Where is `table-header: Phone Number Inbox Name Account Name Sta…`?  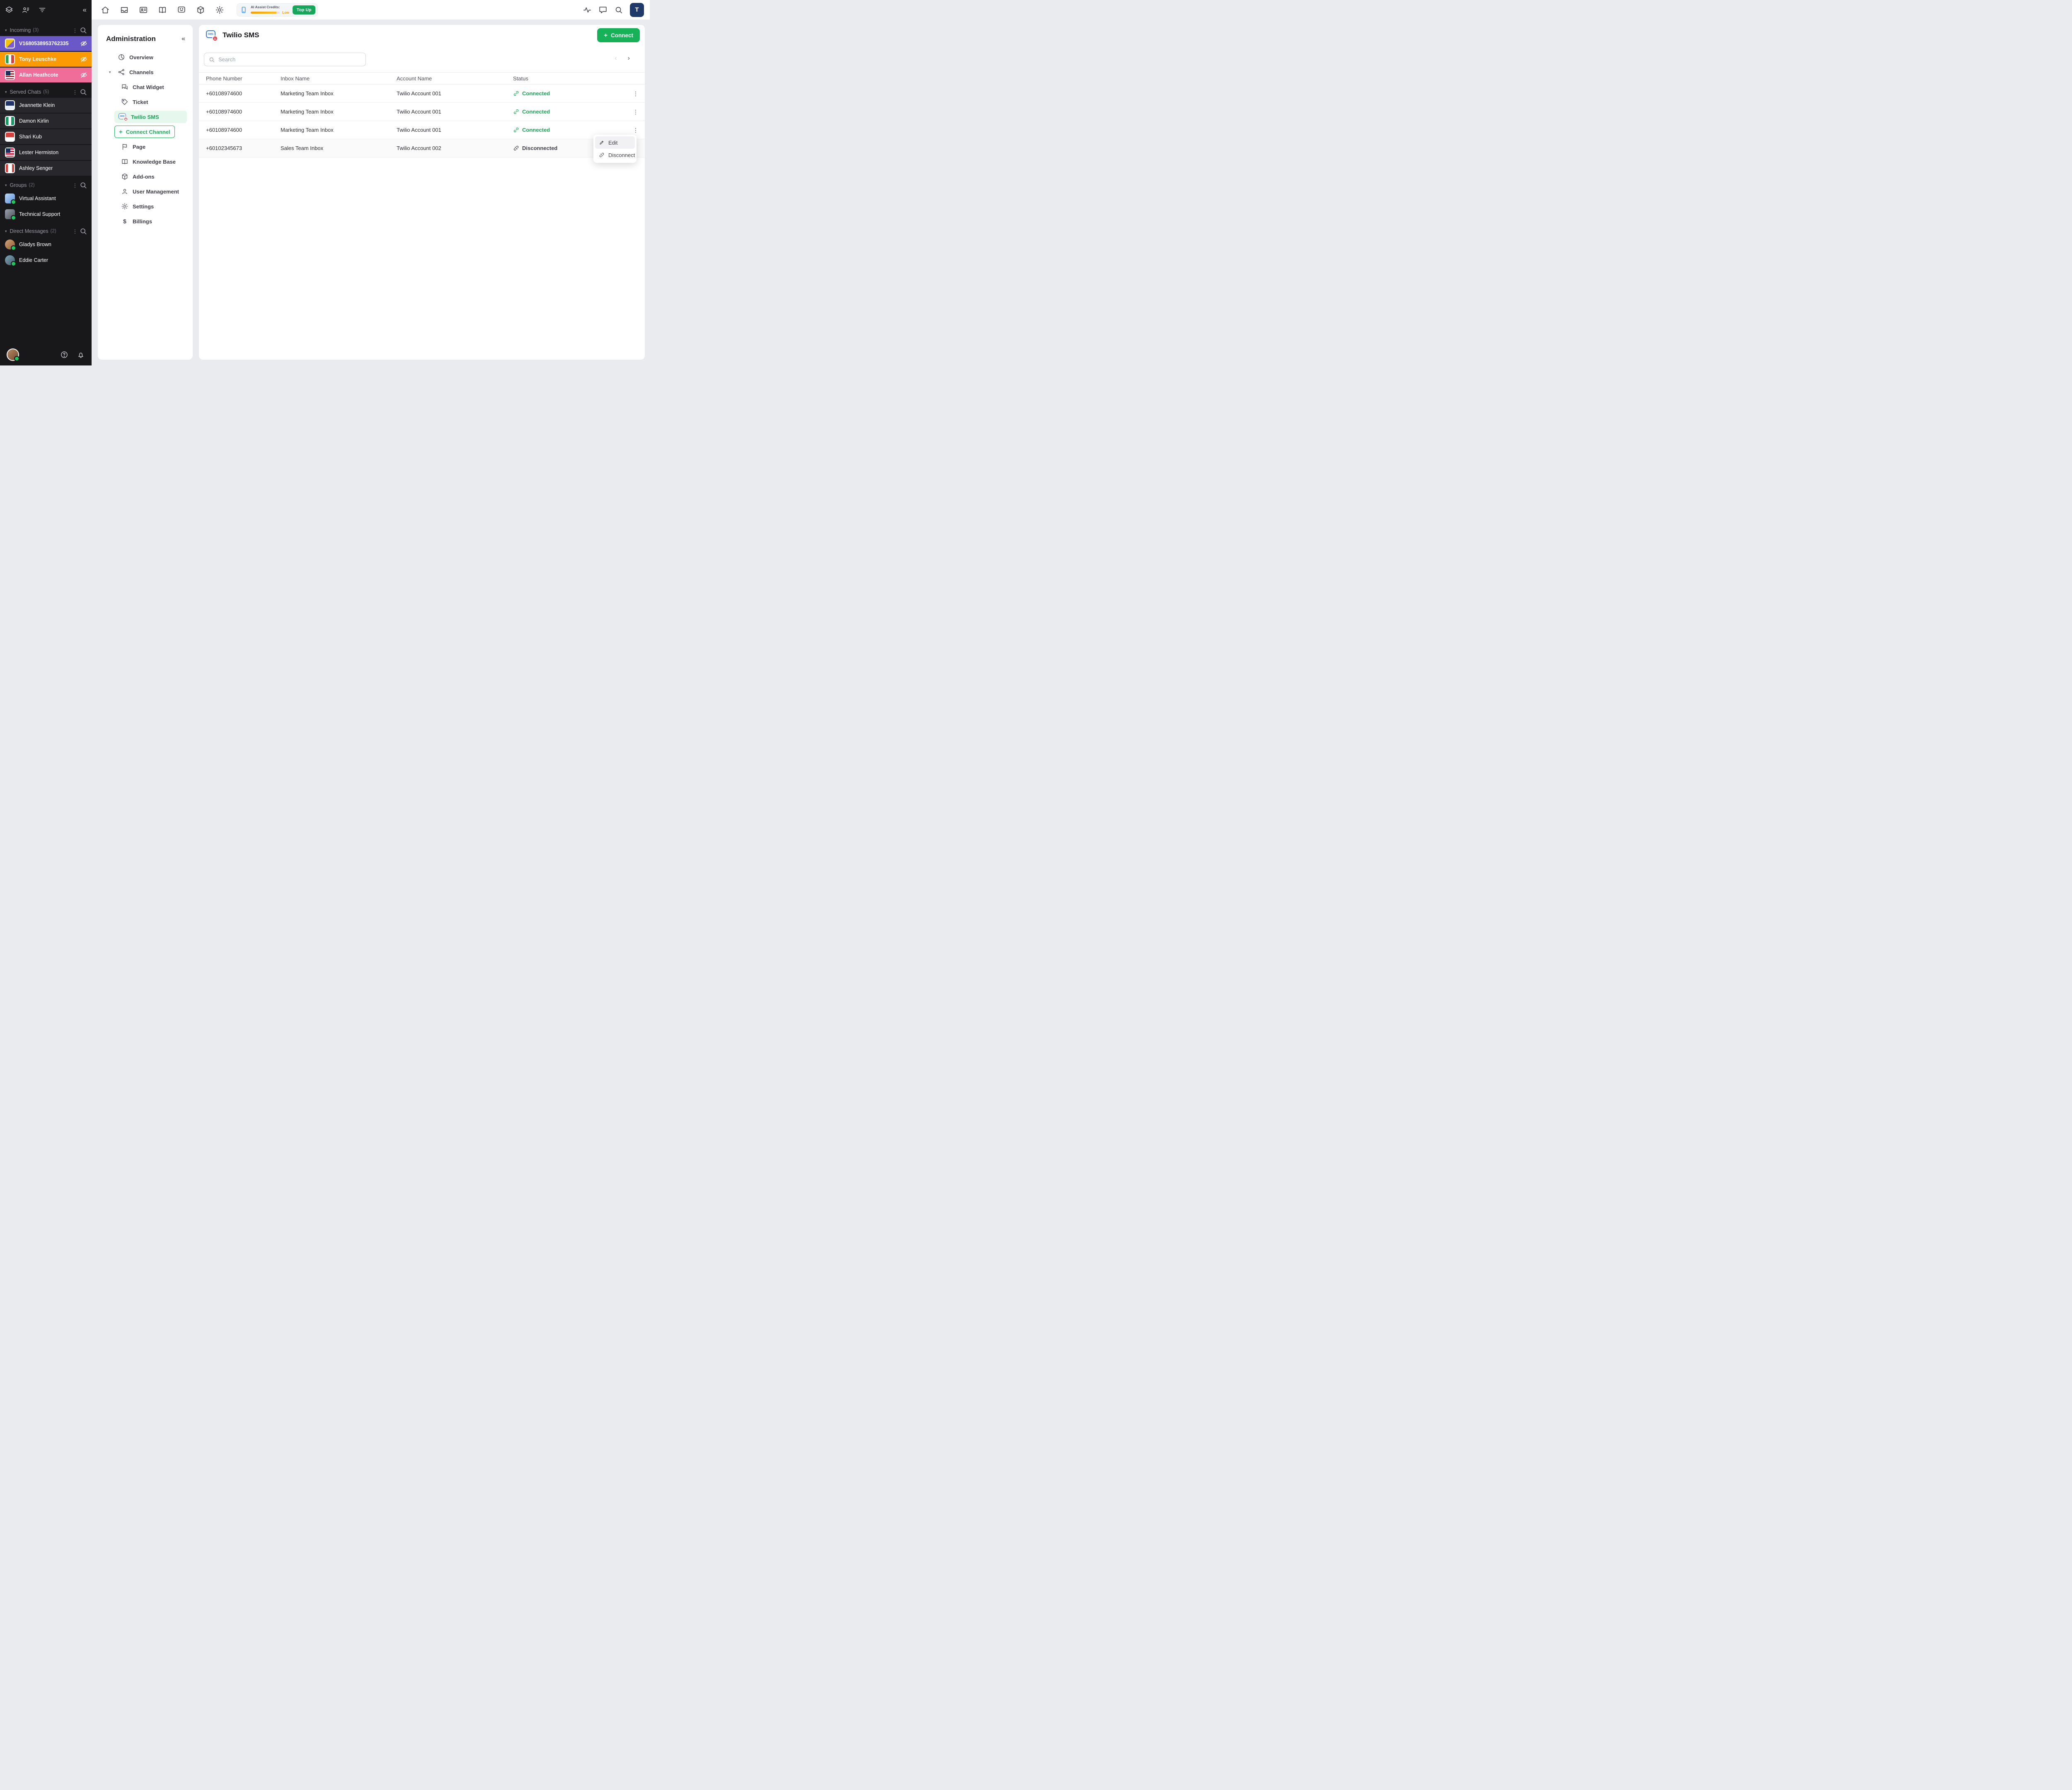
table-header: Phone Number Inbox Name Account Name Sta… is located at coordinates (422, 79).